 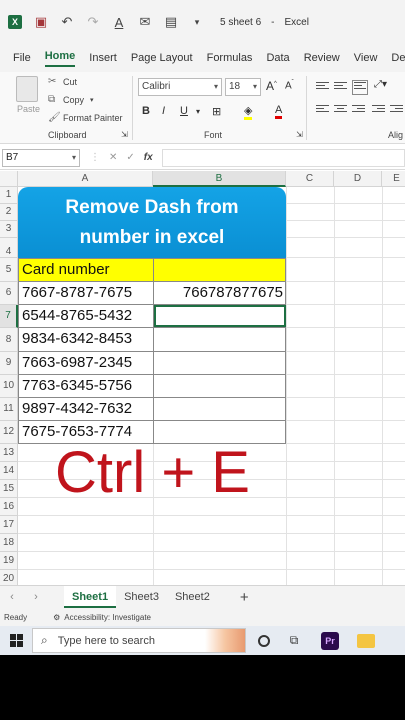 What do you see at coordinates (310, 179) in the screenshot?
I see `column-header-c: C` at bounding box center [310, 179].